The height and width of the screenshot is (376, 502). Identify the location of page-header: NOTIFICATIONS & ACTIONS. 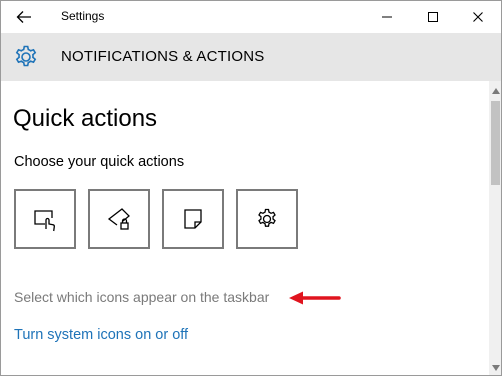
(251, 57).